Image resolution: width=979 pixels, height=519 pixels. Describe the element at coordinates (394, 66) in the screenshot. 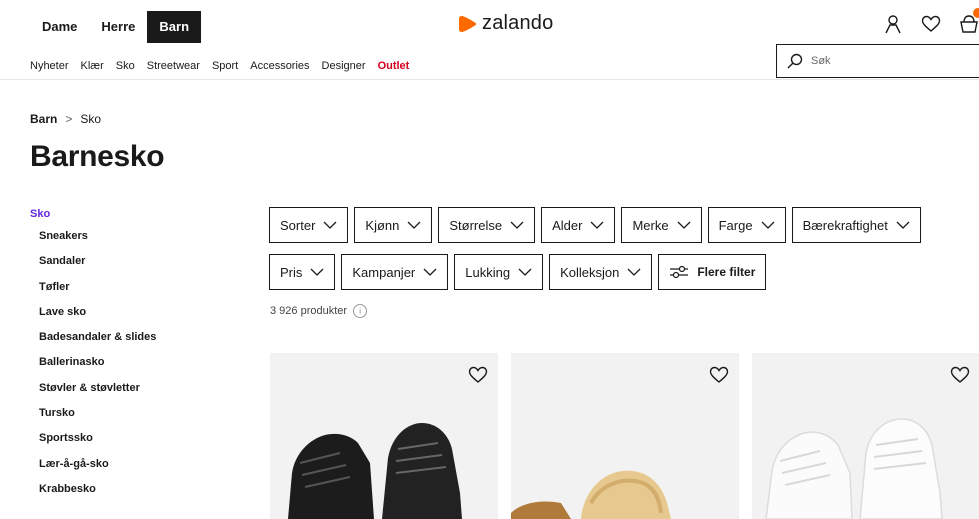

I see `nav-item-outlet: Outlet` at that location.